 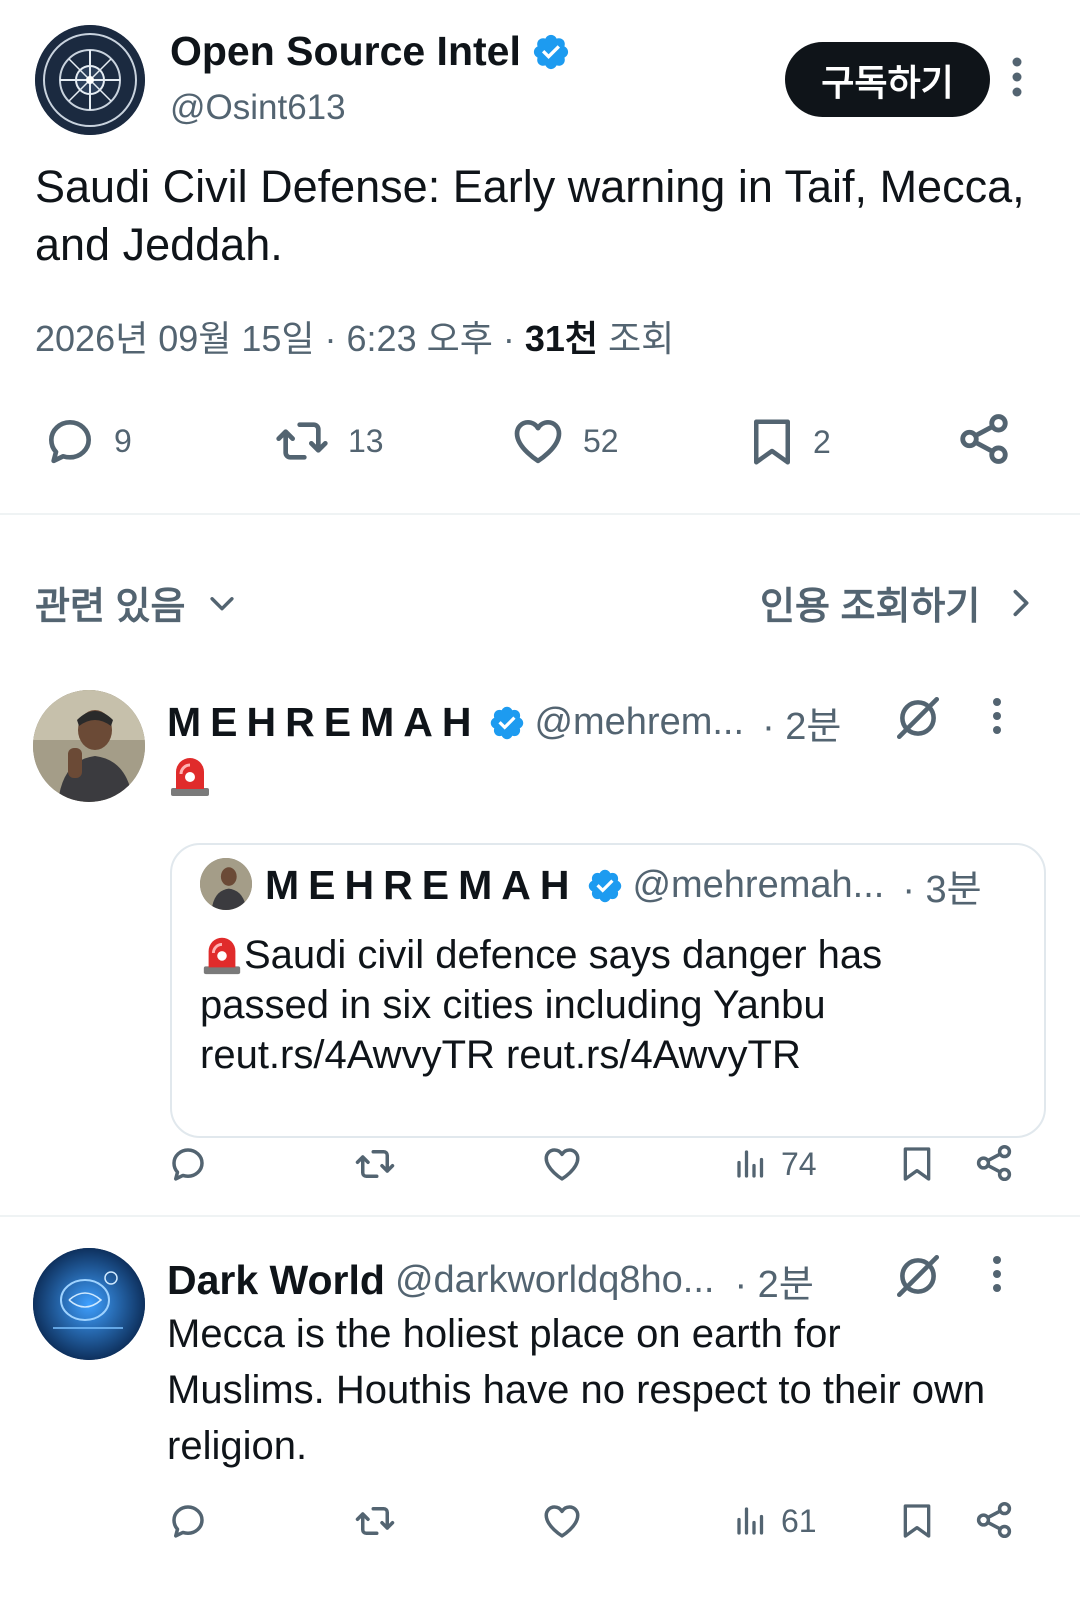 What do you see at coordinates (258, 108) in the screenshot?
I see `author-handle: @Osint613` at bounding box center [258, 108].